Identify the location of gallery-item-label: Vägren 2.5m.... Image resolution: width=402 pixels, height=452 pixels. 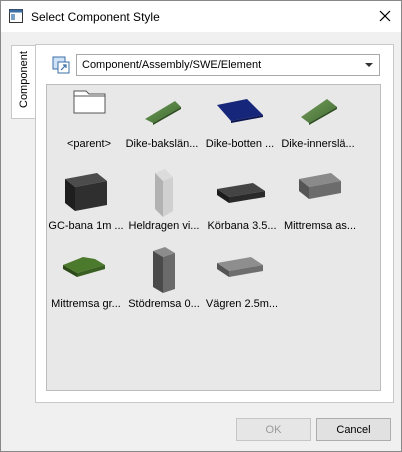
(242, 304).